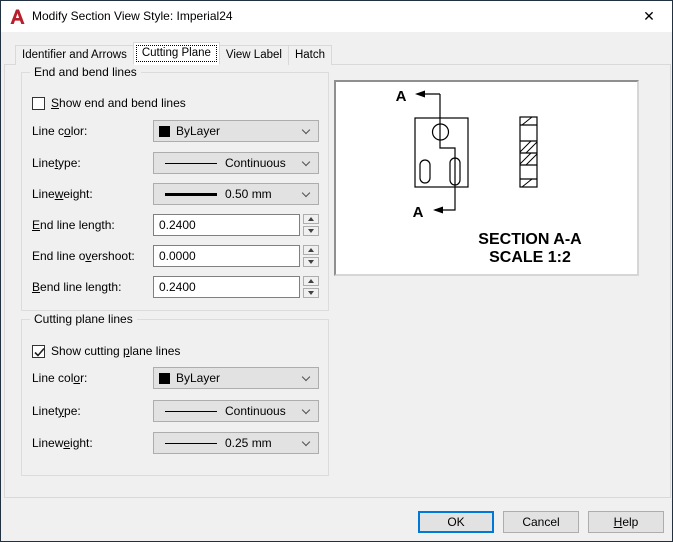 This screenshot has height=542, width=673. Describe the element at coordinates (73, 225) in the screenshot. I see `end-line-length-label: End line length:` at that location.